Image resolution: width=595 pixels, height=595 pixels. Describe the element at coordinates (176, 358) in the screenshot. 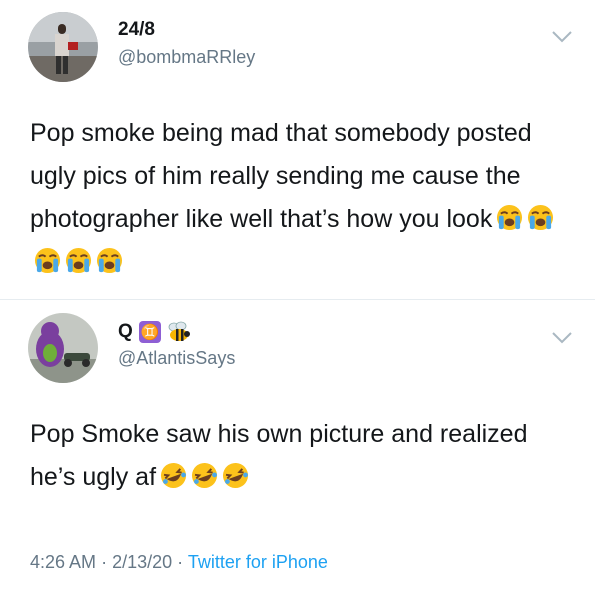

I see `user-handle: @AtlantisSays` at that location.